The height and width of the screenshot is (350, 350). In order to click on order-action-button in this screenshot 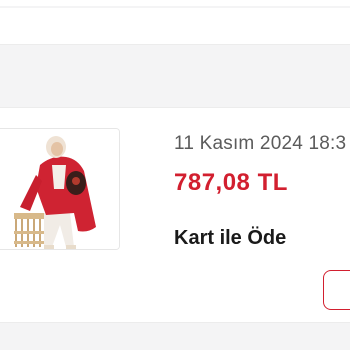, I will do `click(336, 290)`.